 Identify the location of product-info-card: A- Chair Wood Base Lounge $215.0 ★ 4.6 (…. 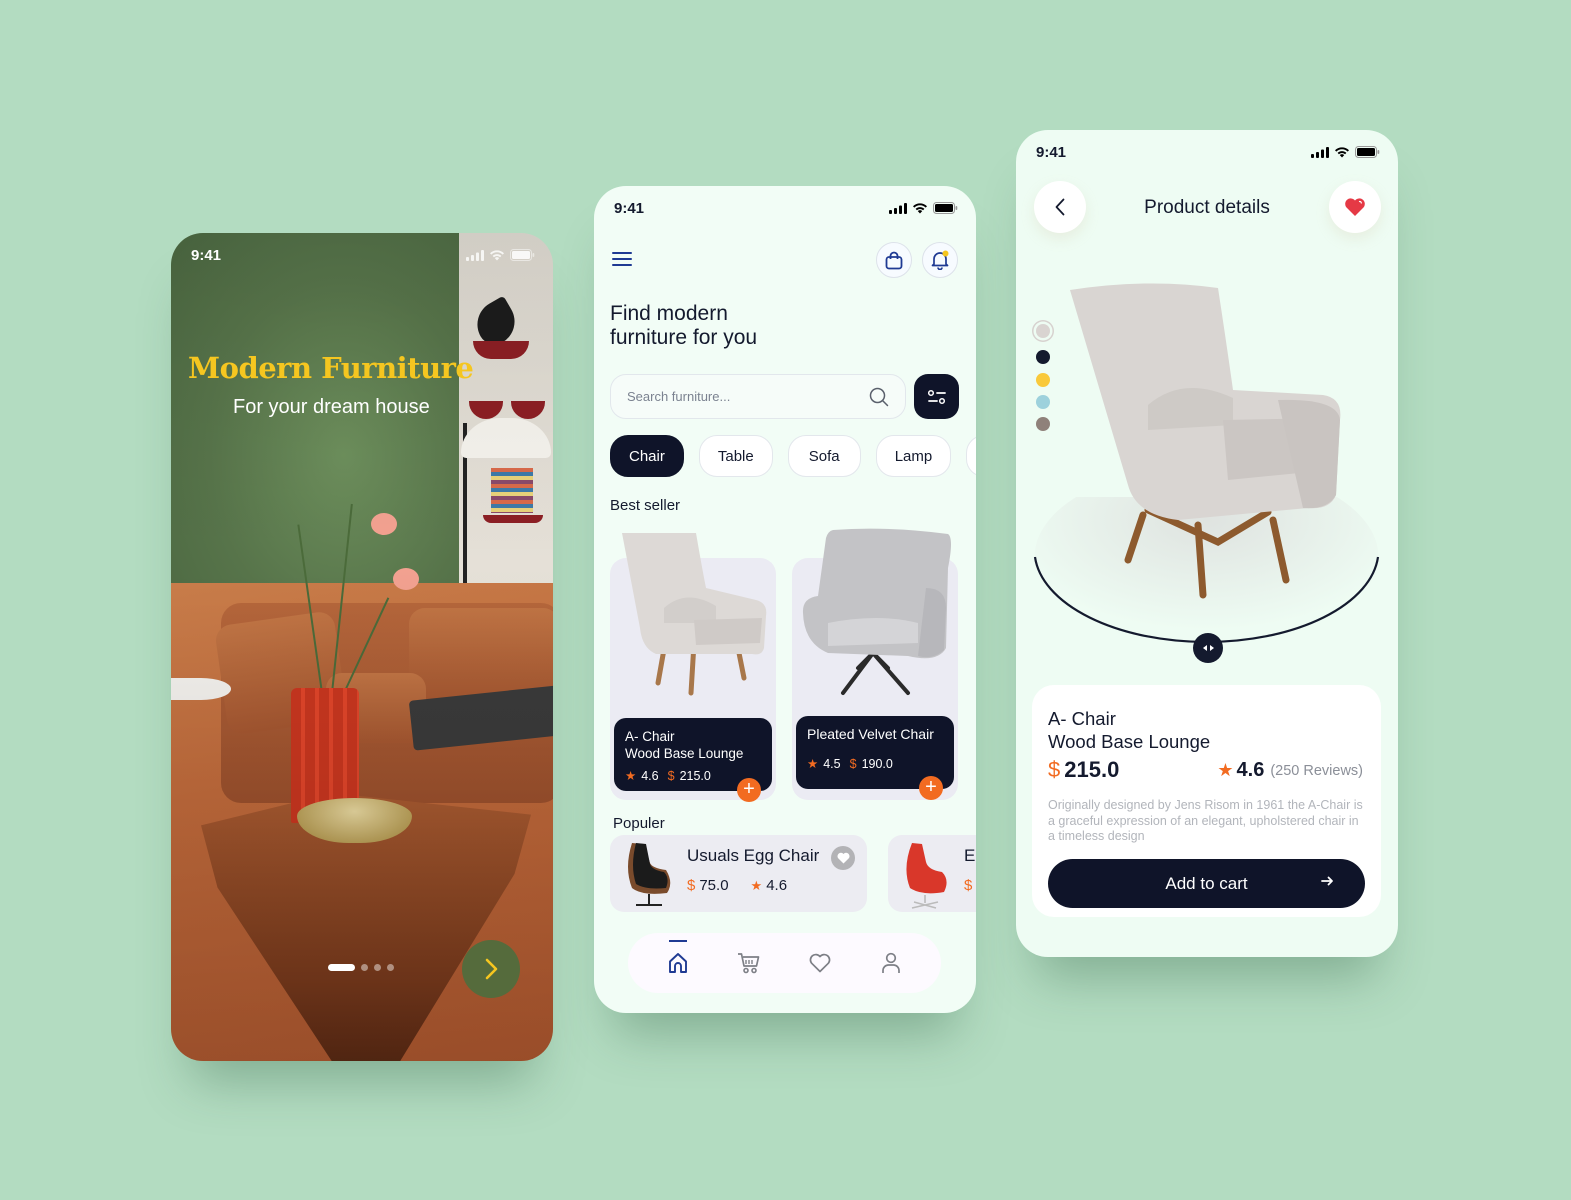
(1206, 801).